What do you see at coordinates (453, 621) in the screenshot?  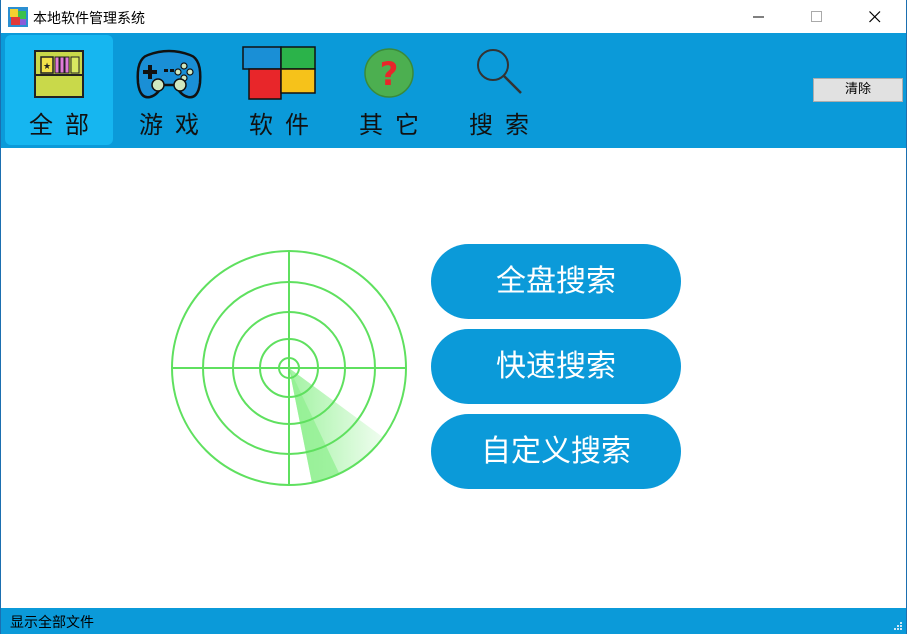 I see `status-bar: 显示全部文件` at bounding box center [453, 621].